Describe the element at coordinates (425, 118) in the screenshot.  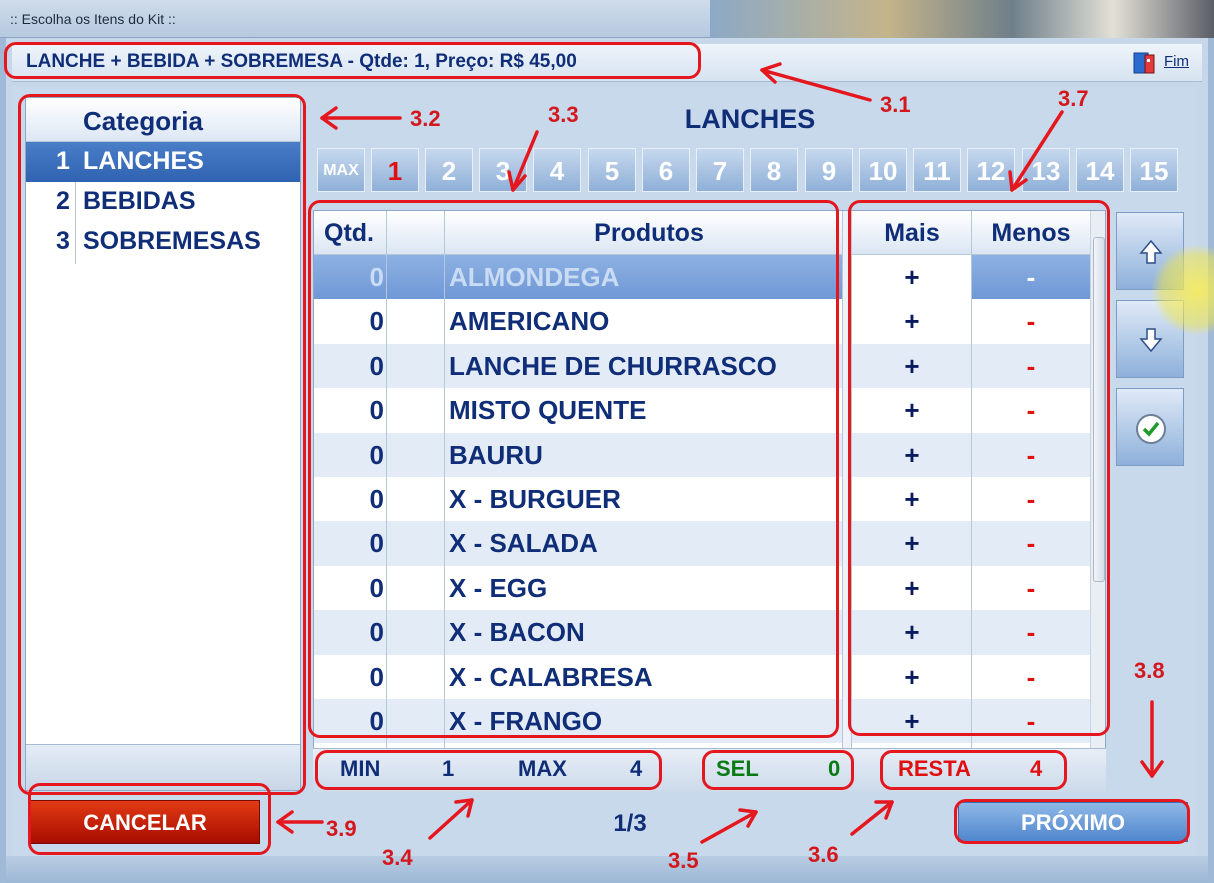
I see `annotation-label-3-2: 3.2` at that location.